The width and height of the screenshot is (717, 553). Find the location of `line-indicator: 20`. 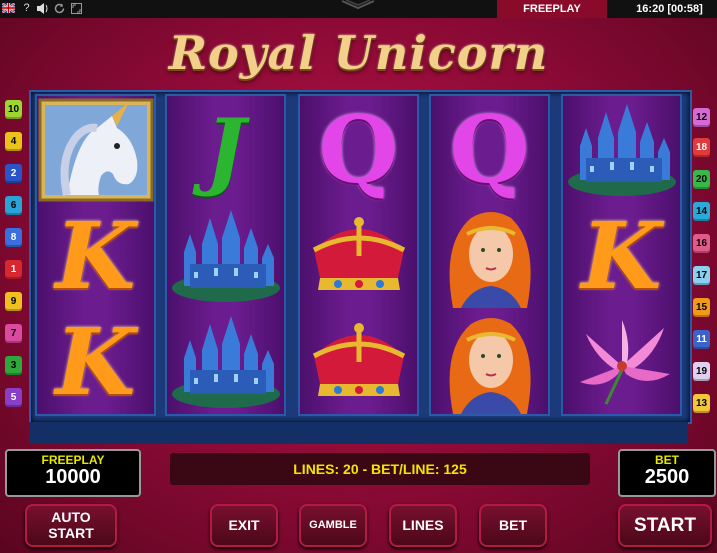

line-indicator: 20 is located at coordinates (701, 179).